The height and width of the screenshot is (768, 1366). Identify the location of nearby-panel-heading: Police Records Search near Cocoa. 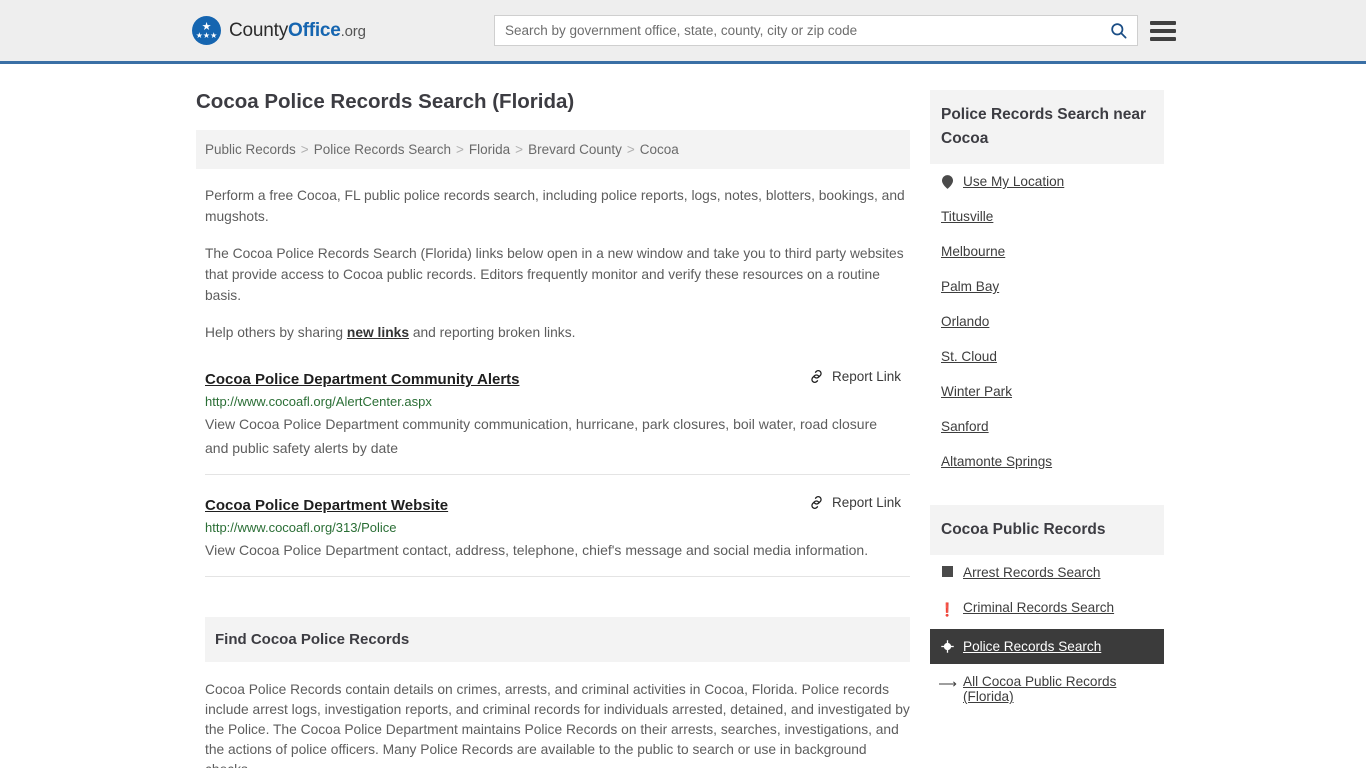
(1047, 127).